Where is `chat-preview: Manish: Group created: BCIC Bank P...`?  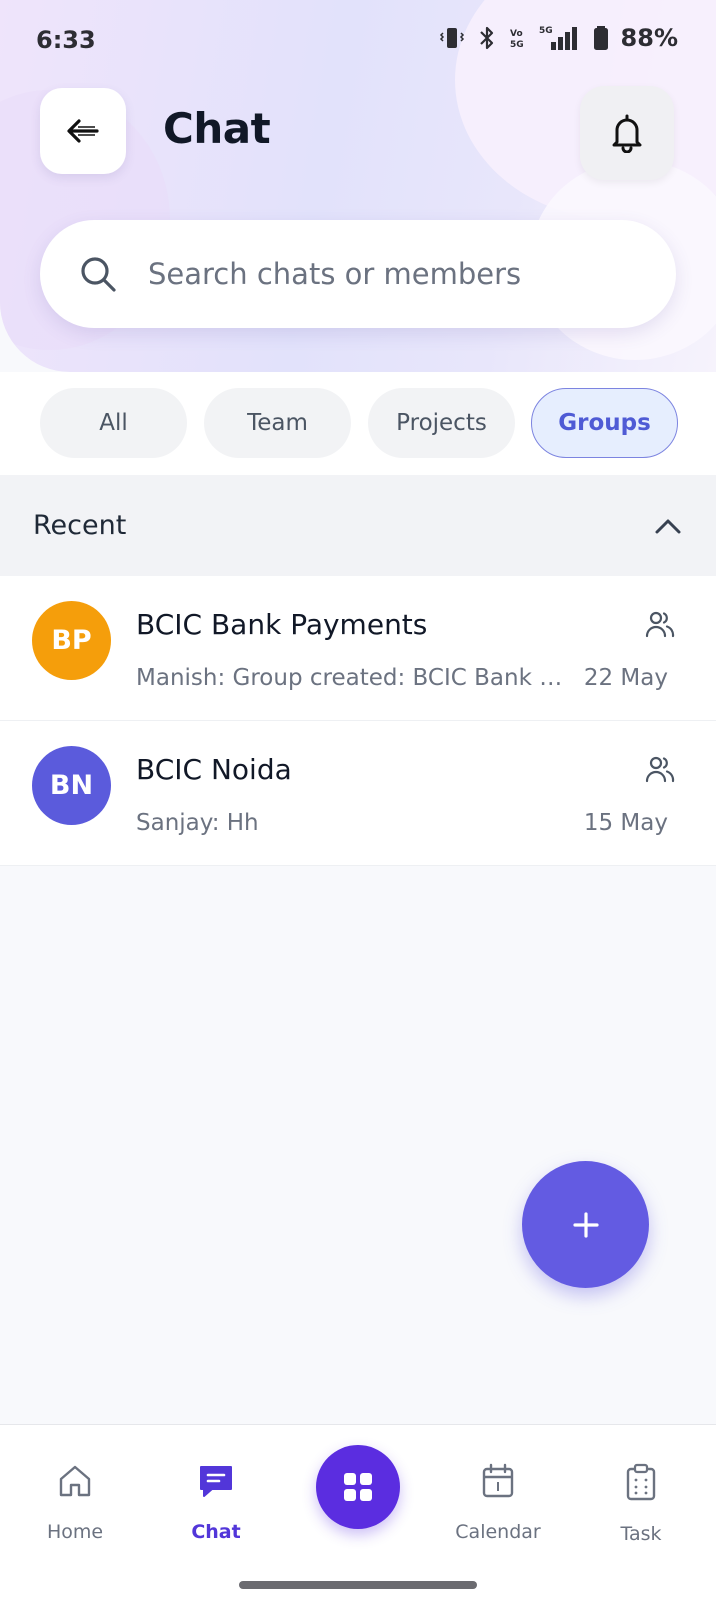 chat-preview: Manish: Group created: BCIC Bank P... is located at coordinates (351, 678).